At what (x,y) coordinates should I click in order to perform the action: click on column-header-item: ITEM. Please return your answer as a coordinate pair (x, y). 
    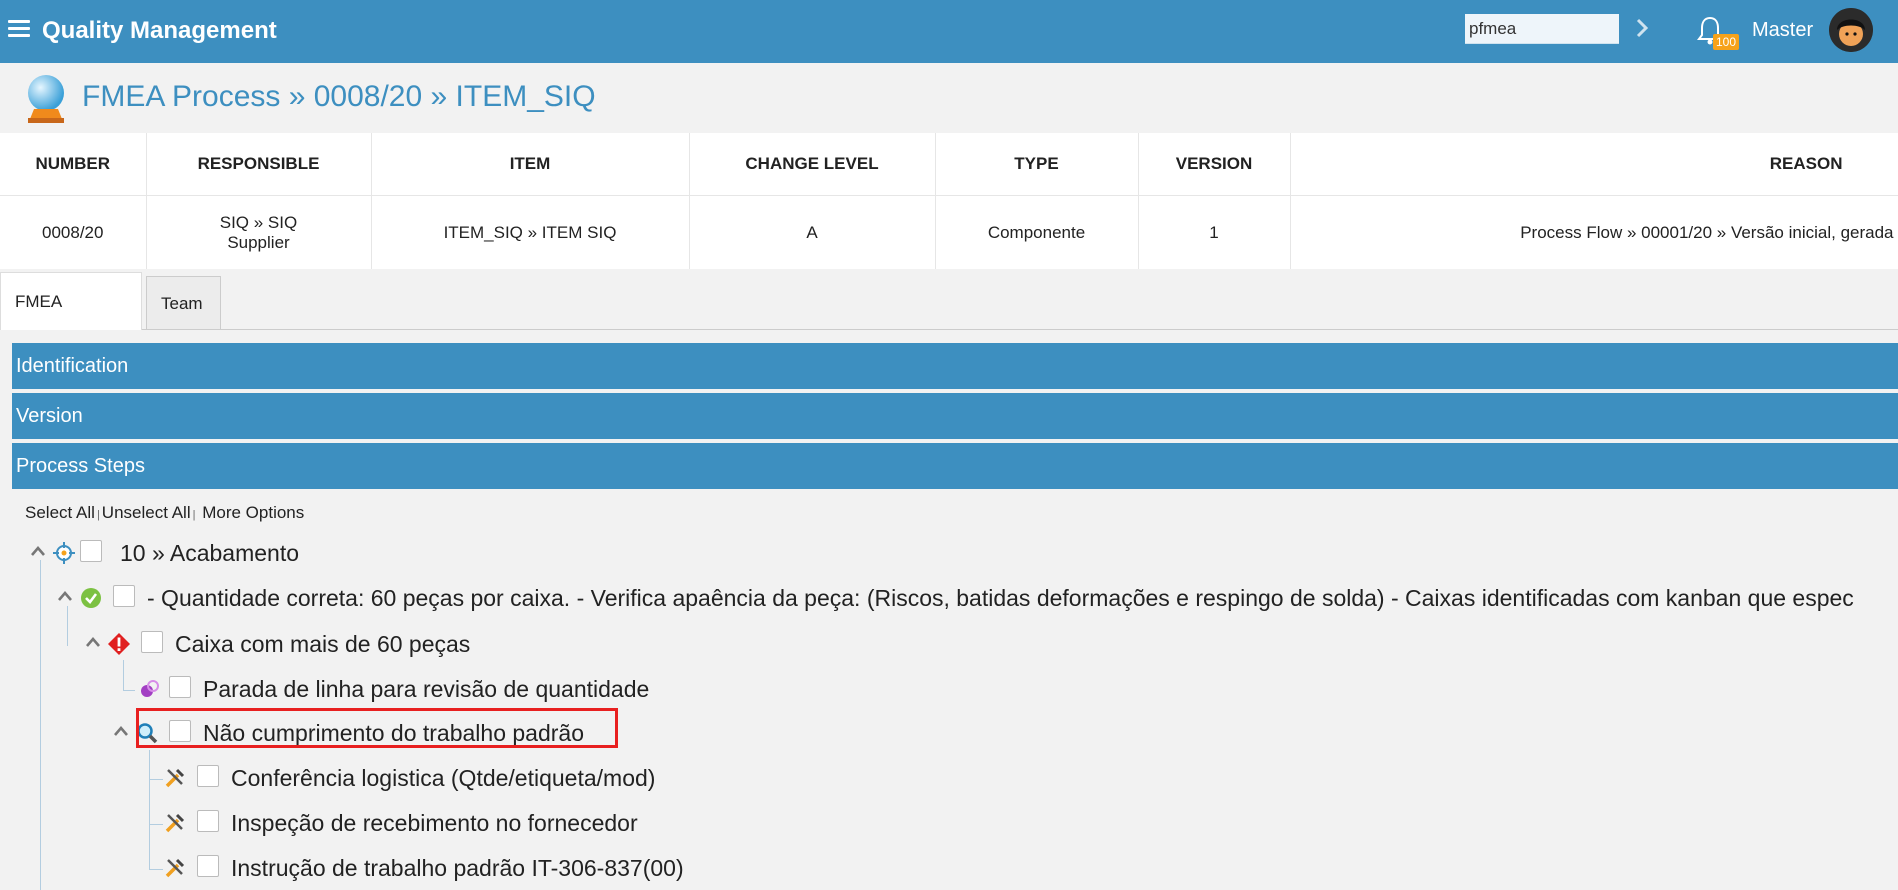
    Looking at the image, I should click on (530, 164).